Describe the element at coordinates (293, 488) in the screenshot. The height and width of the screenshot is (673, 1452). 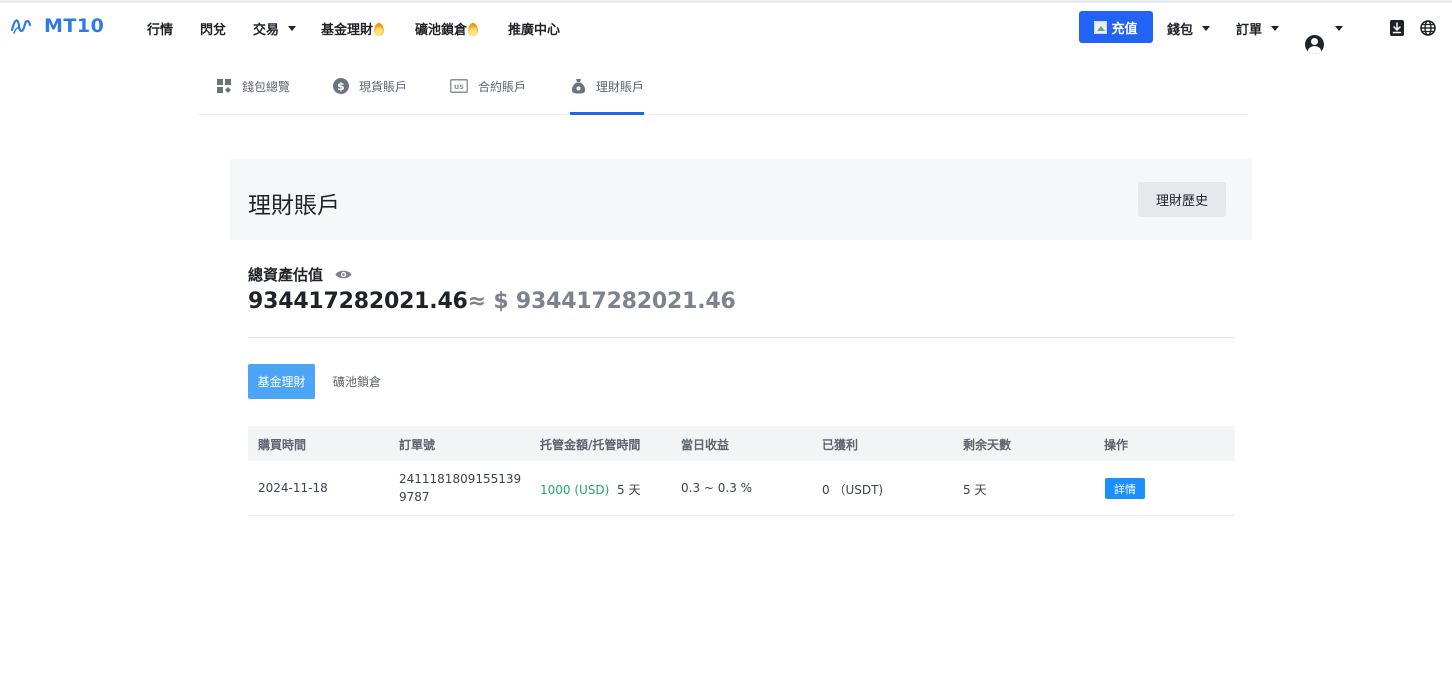
I see `cell-purchase-time: 2024-11-18` at that location.